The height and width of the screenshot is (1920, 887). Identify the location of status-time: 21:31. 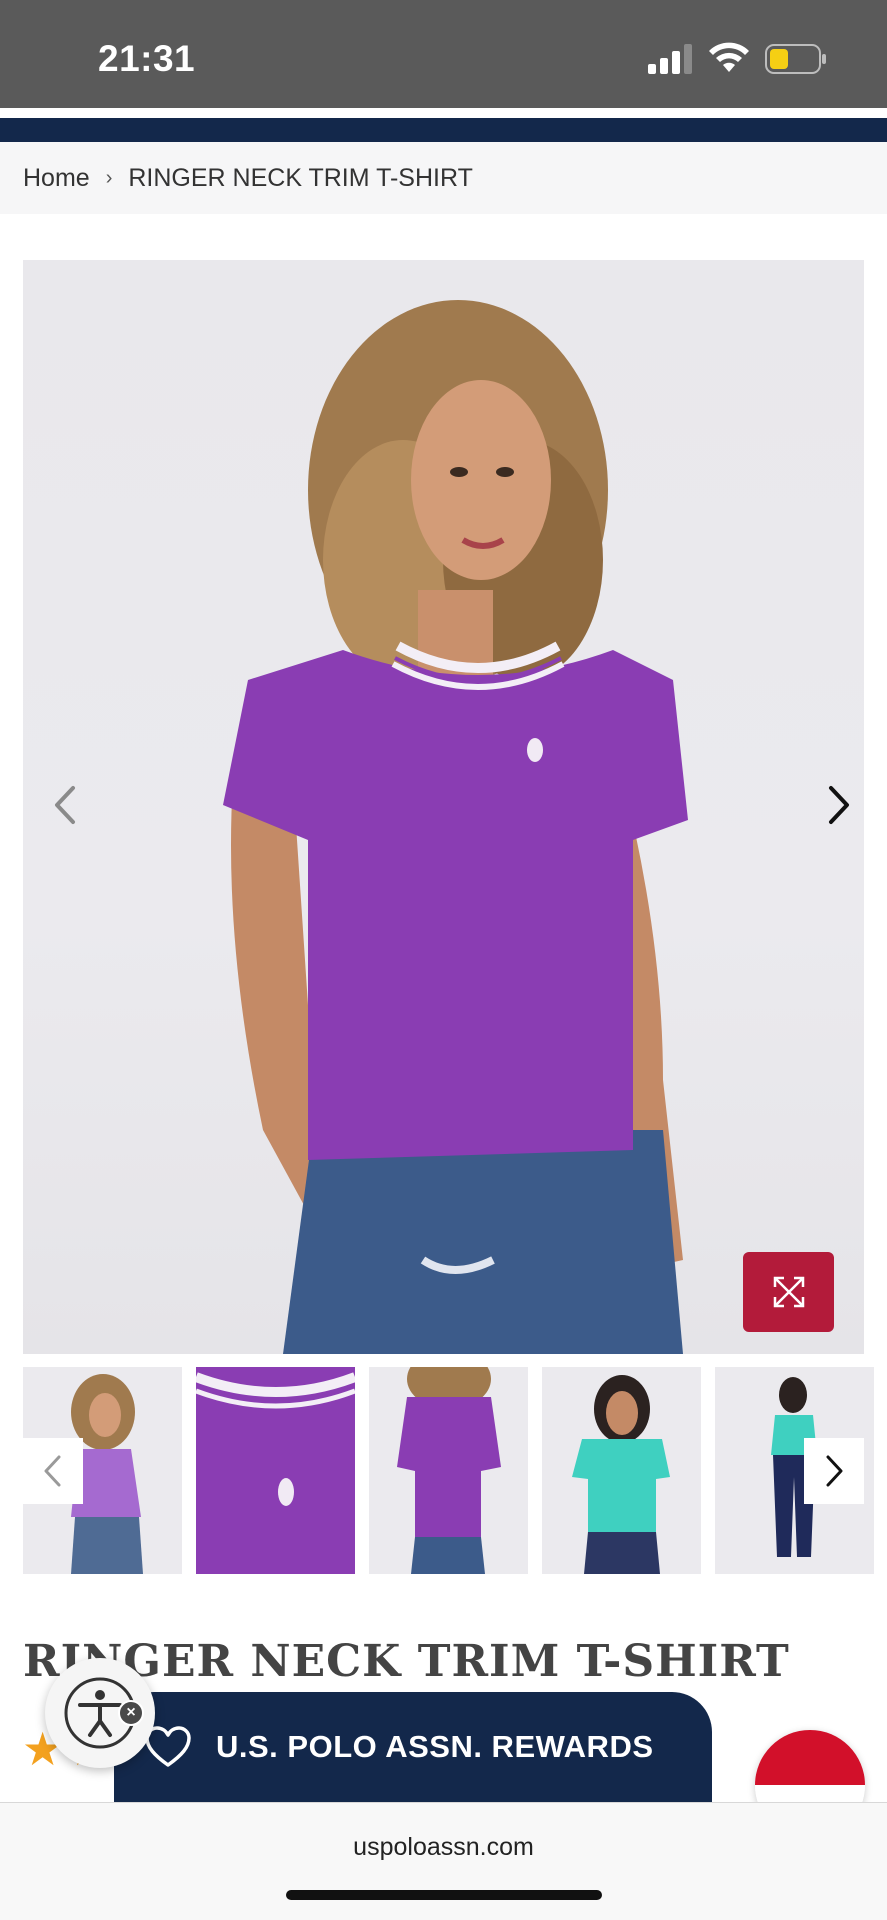
(147, 58).